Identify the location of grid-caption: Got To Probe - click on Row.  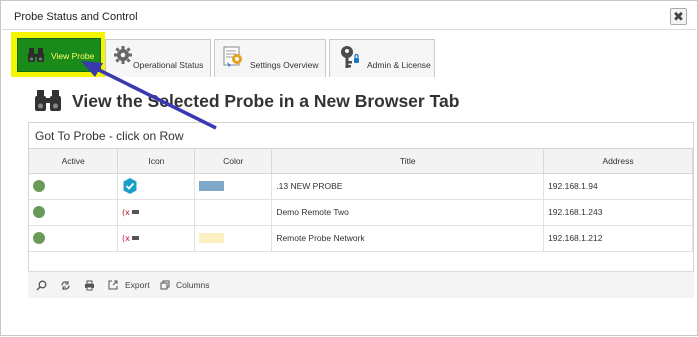
(361, 136).